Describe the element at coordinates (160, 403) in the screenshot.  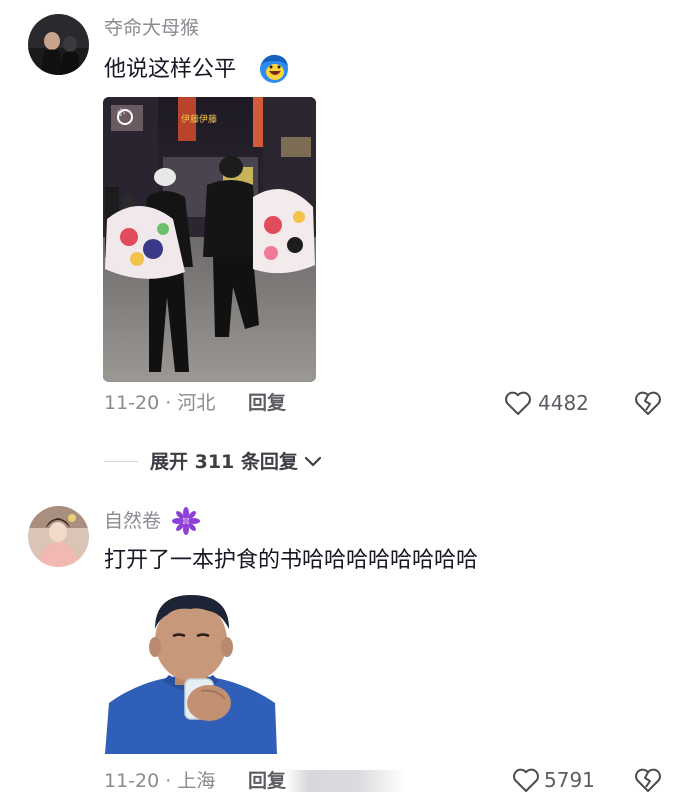
I see `comment-1-date-location: 11-20 · 河北` at that location.